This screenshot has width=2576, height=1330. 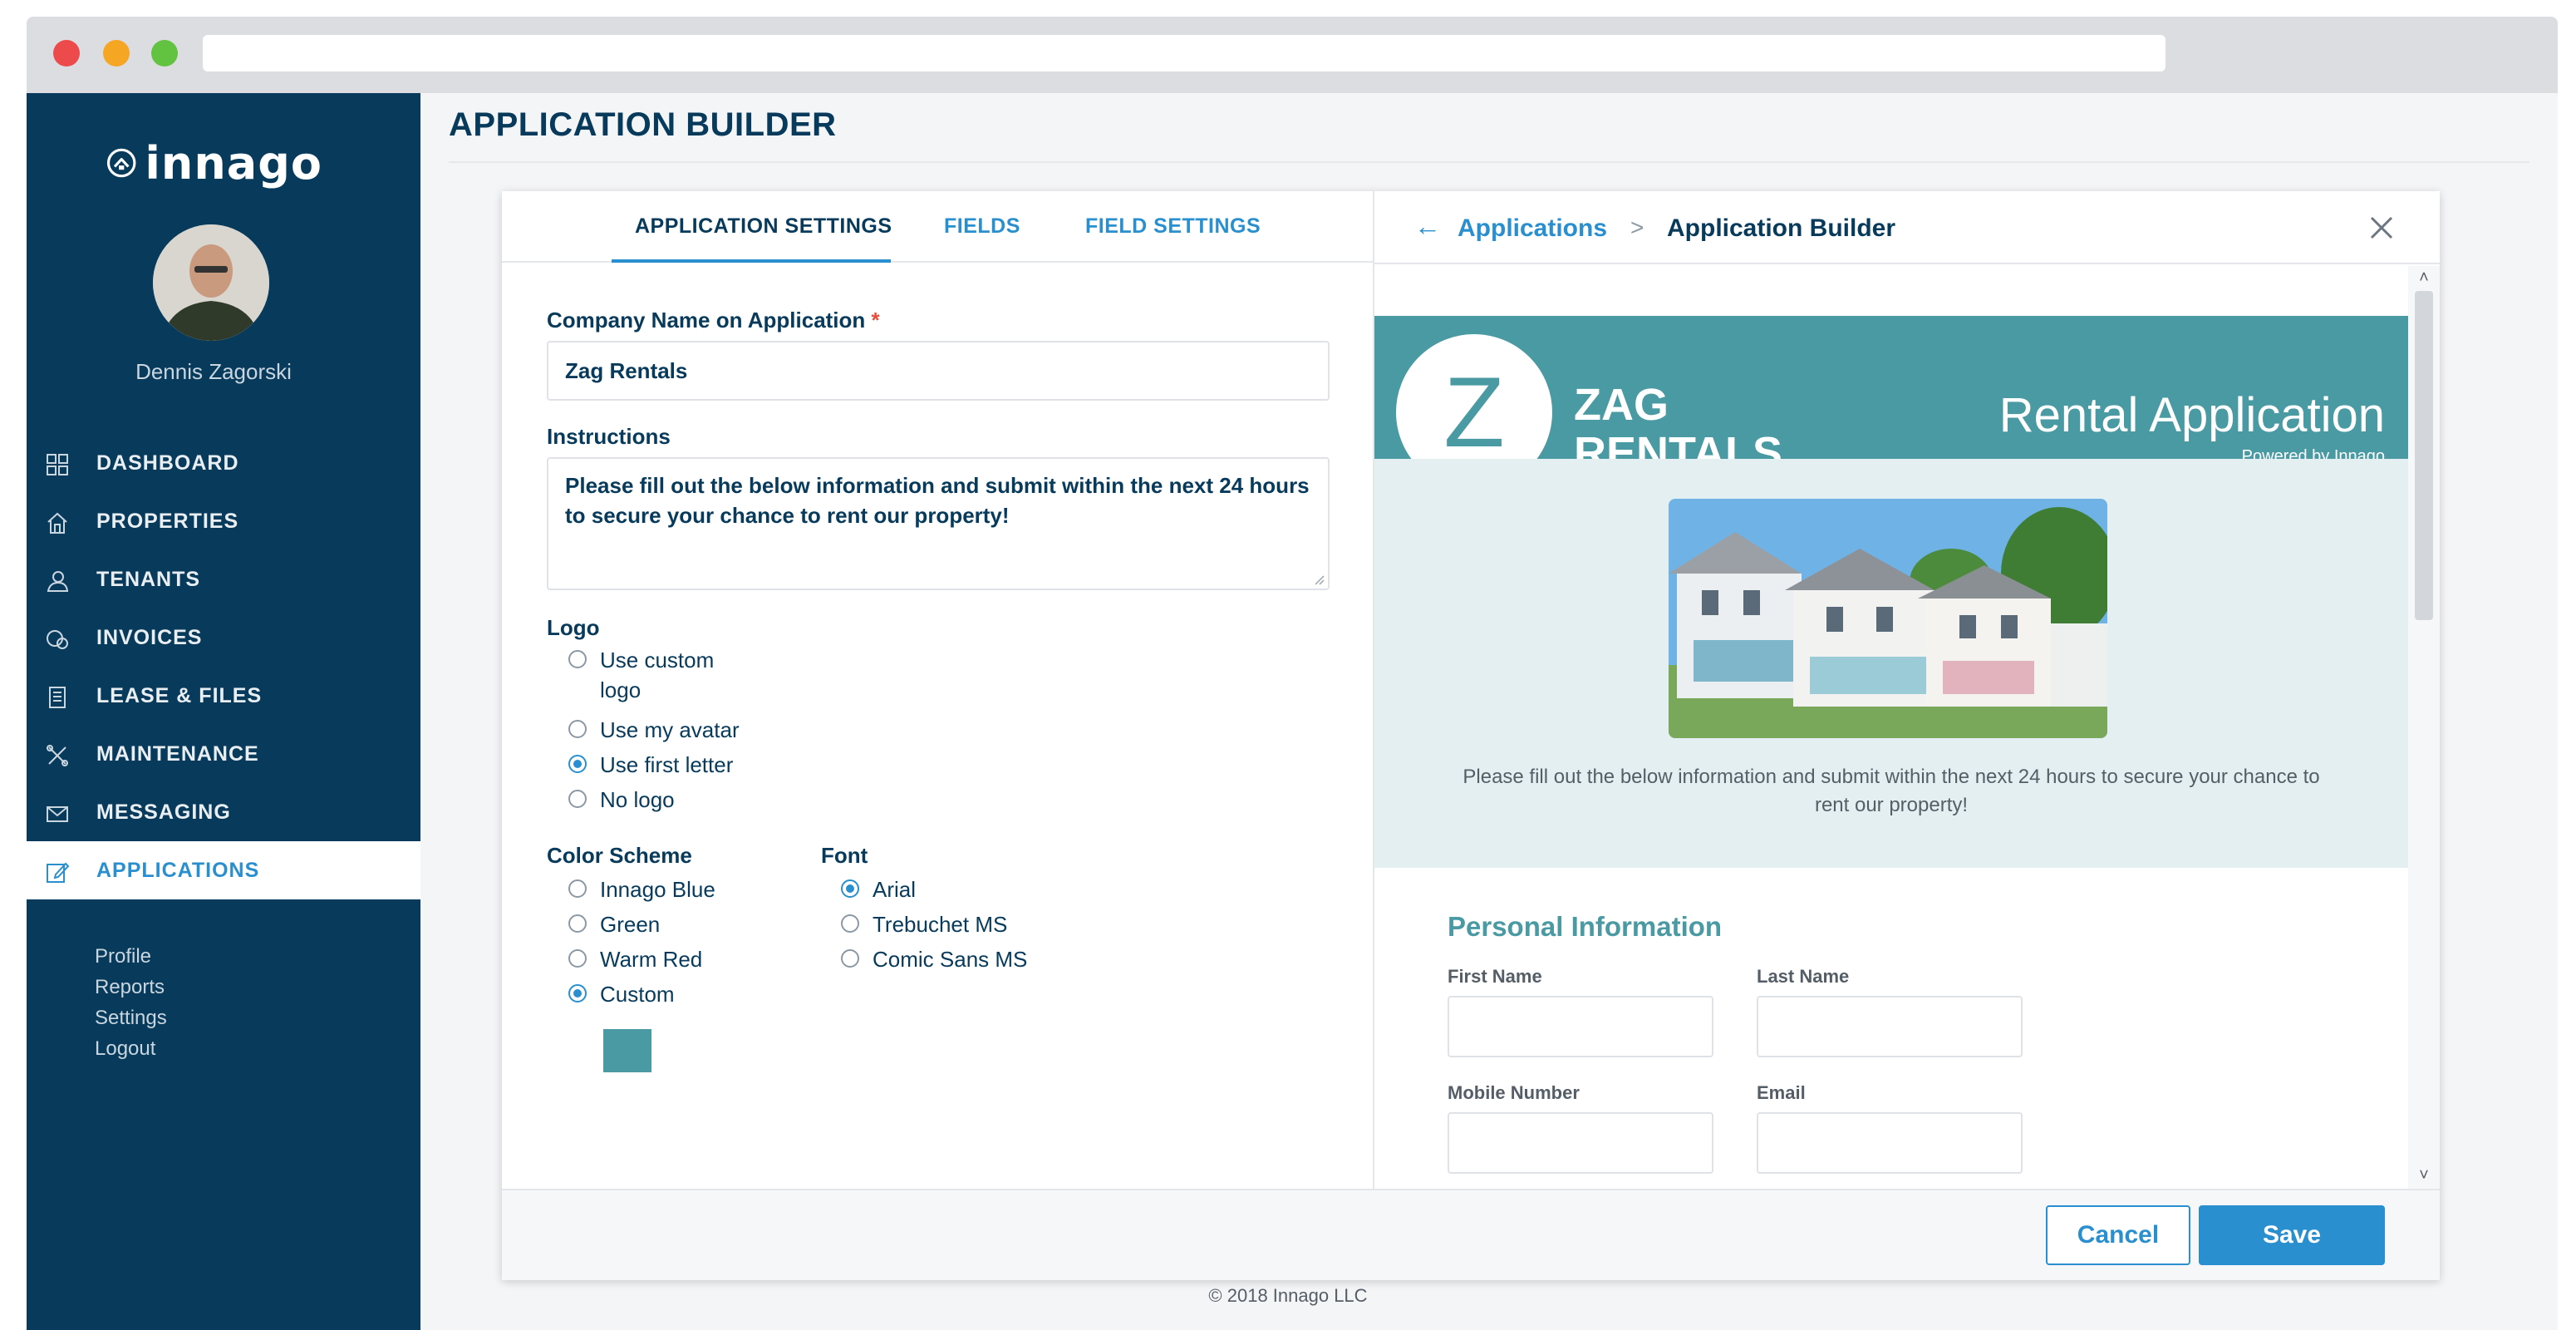 I want to click on sidebar-item-maintenance: MAINTENANCE, so click(x=224, y=754).